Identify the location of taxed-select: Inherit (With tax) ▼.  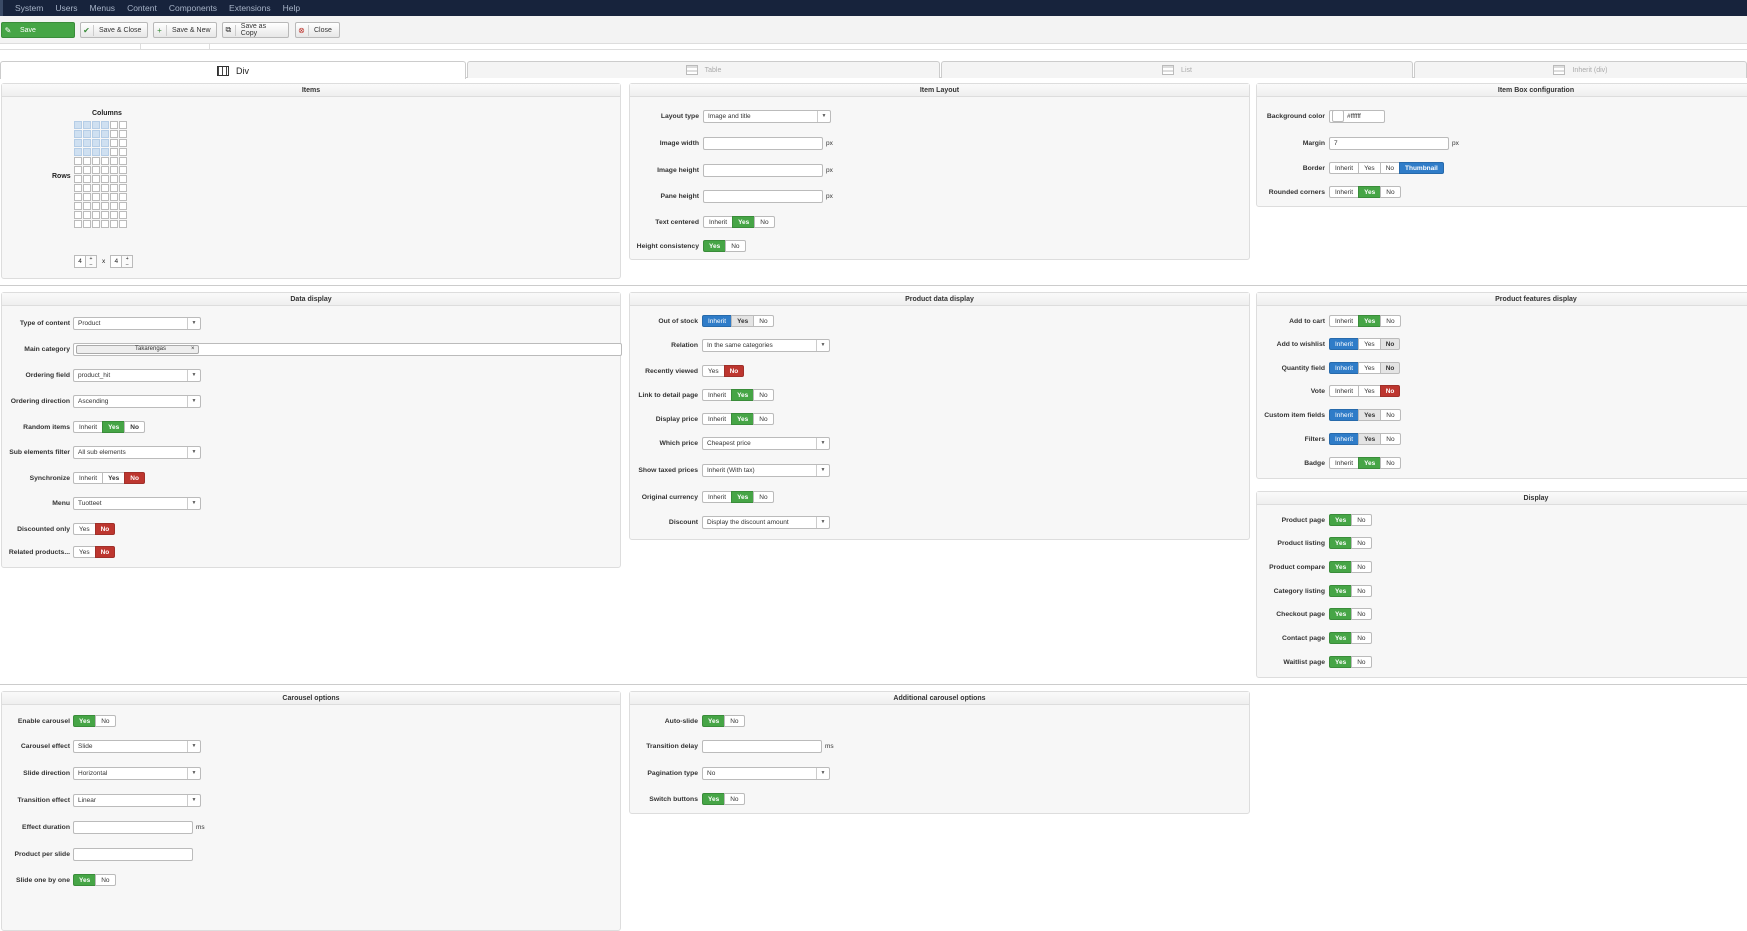
(766, 470).